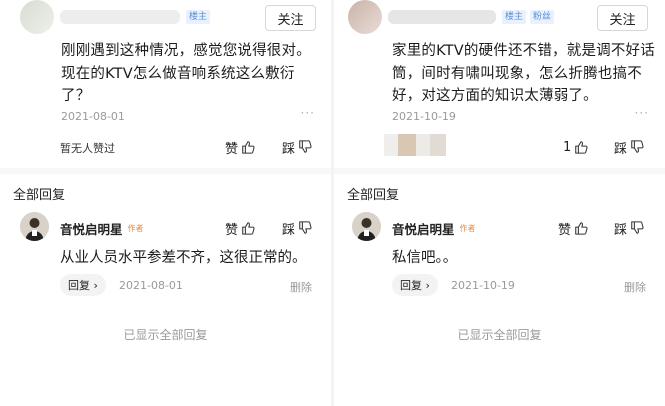 This screenshot has height=406, width=665. What do you see at coordinates (542, 17) in the screenshot?
I see `fan-tag: 粉丝` at bounding box center [542, 17].